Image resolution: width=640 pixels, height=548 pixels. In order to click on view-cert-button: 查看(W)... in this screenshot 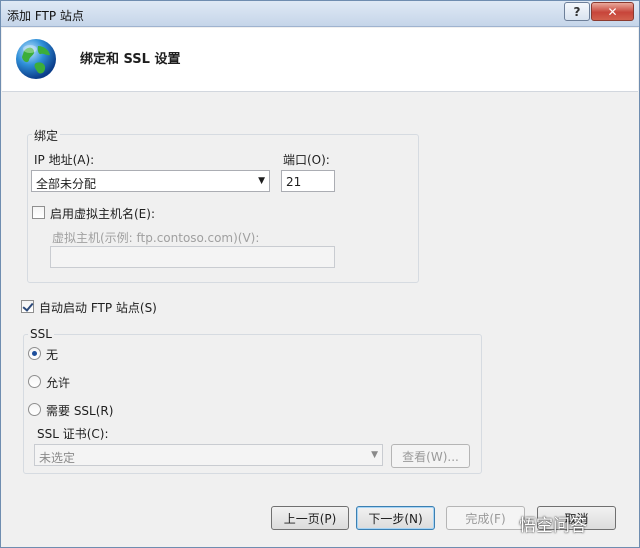, I will do `click(430, 456)`.